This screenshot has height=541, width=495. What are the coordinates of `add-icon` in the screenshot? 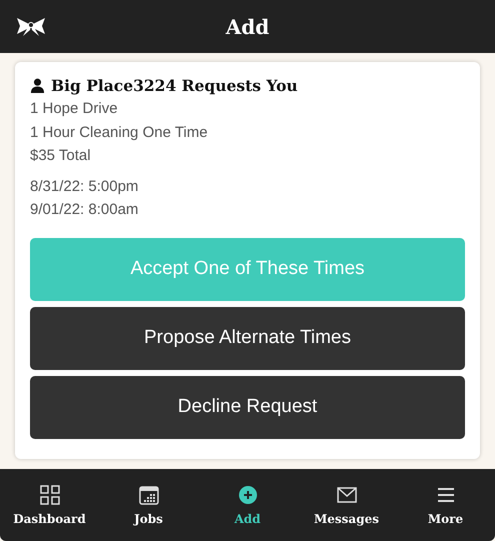 It's located at (247, 495).